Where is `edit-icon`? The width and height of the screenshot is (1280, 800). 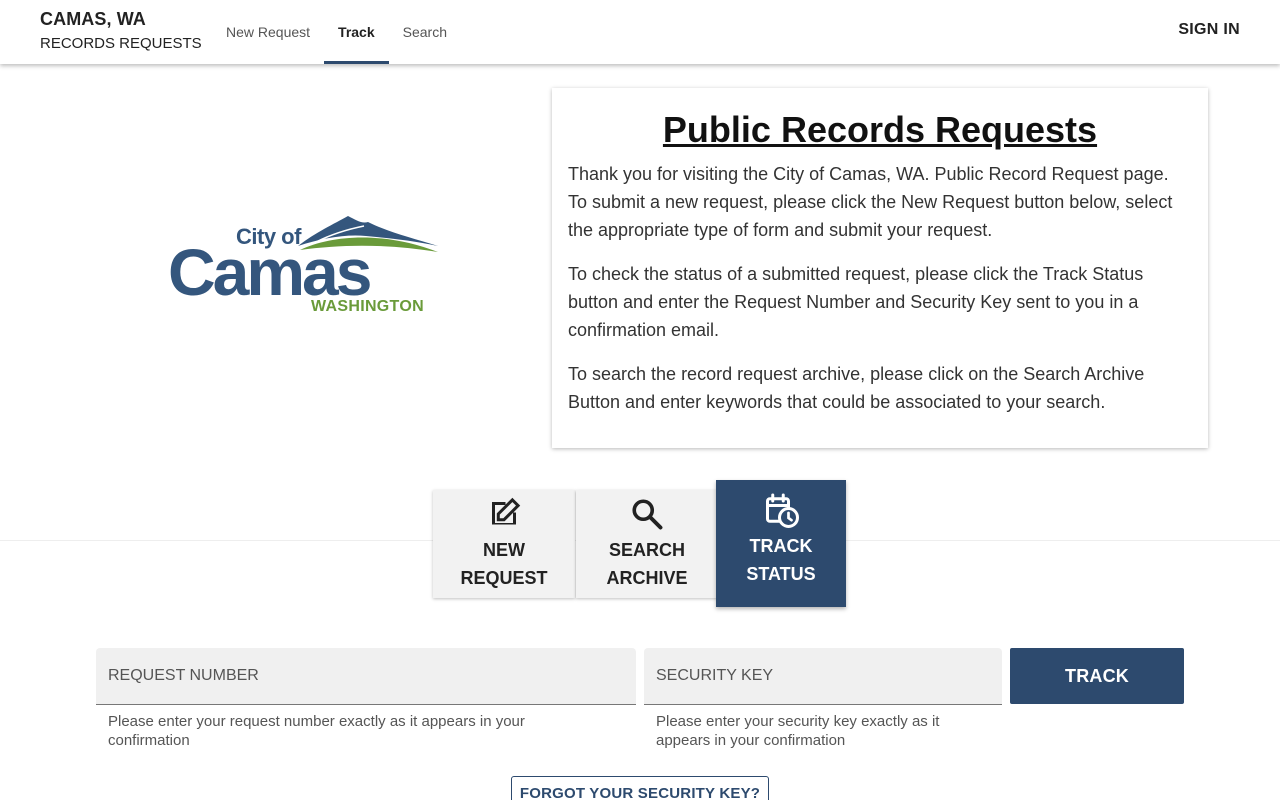 edit-icon is located at coordinates (506, 511).